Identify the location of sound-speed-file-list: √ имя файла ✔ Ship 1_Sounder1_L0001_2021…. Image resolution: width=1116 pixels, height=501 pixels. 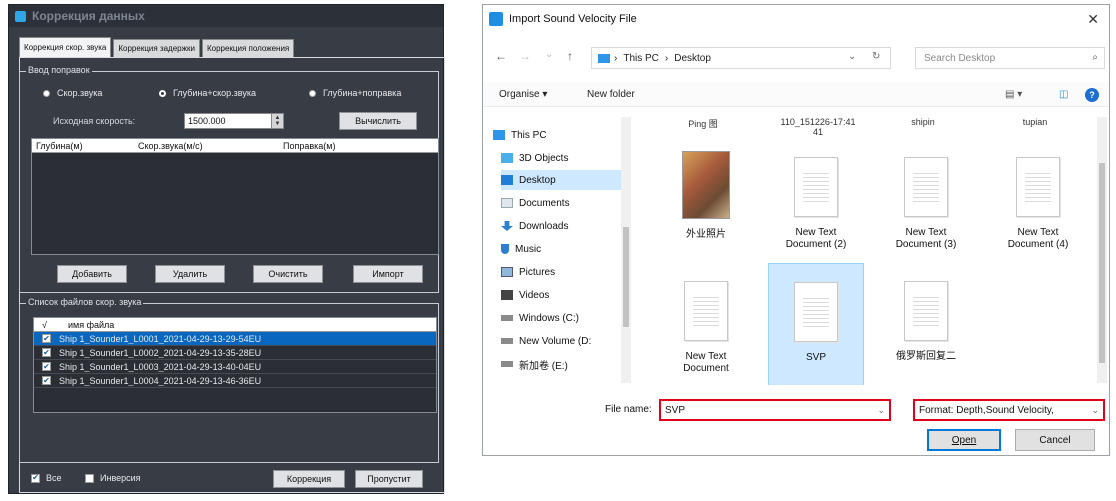
(235, 365).